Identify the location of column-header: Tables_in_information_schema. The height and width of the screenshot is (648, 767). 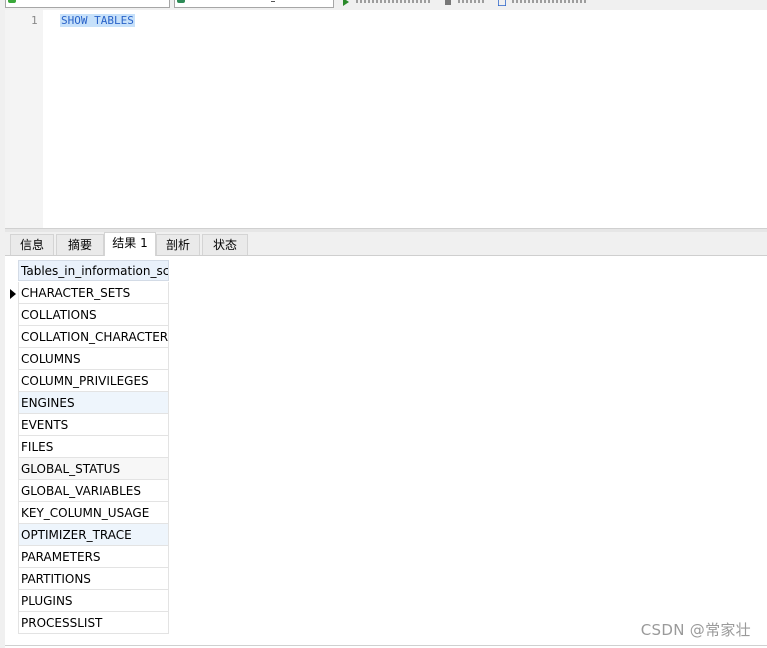
(93, 270).